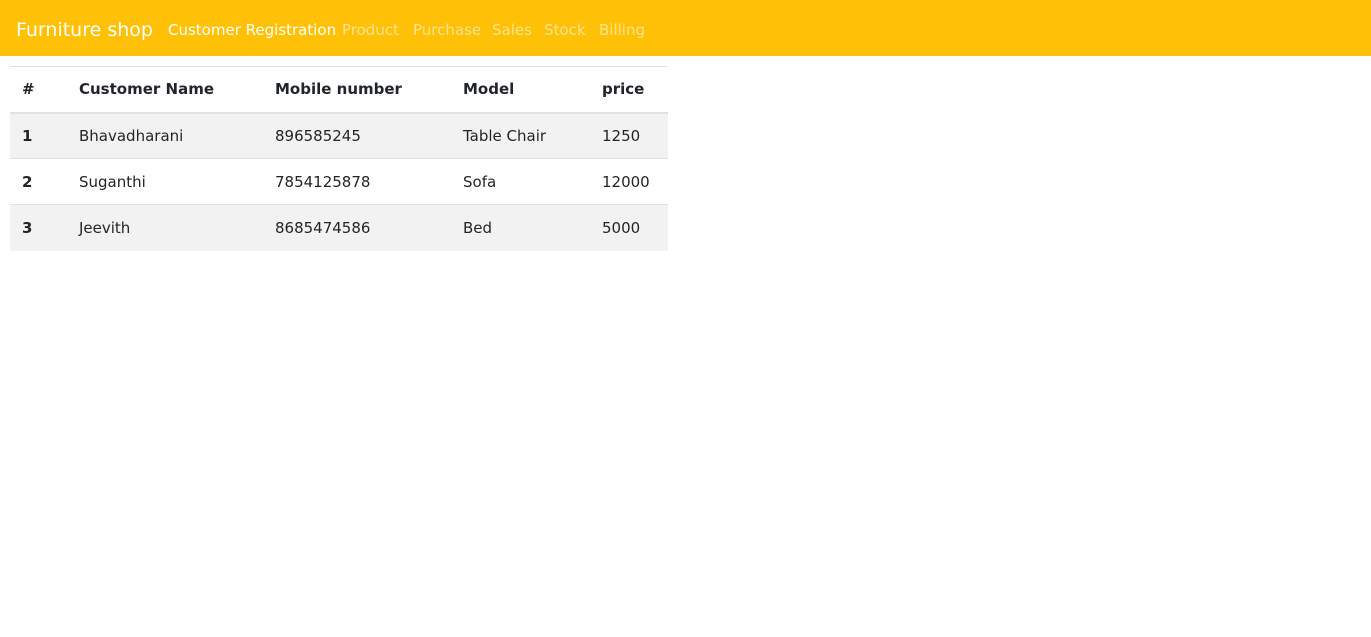 This screenshot has height=637, width=1371. I want to click on column-header-price: price, so click(629, 90).